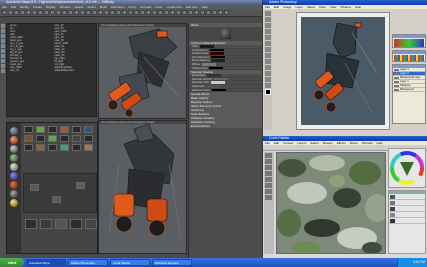  Describe the element at coordinates (3, 26) in the screenshot. I see `select-tool-icon` at that location.